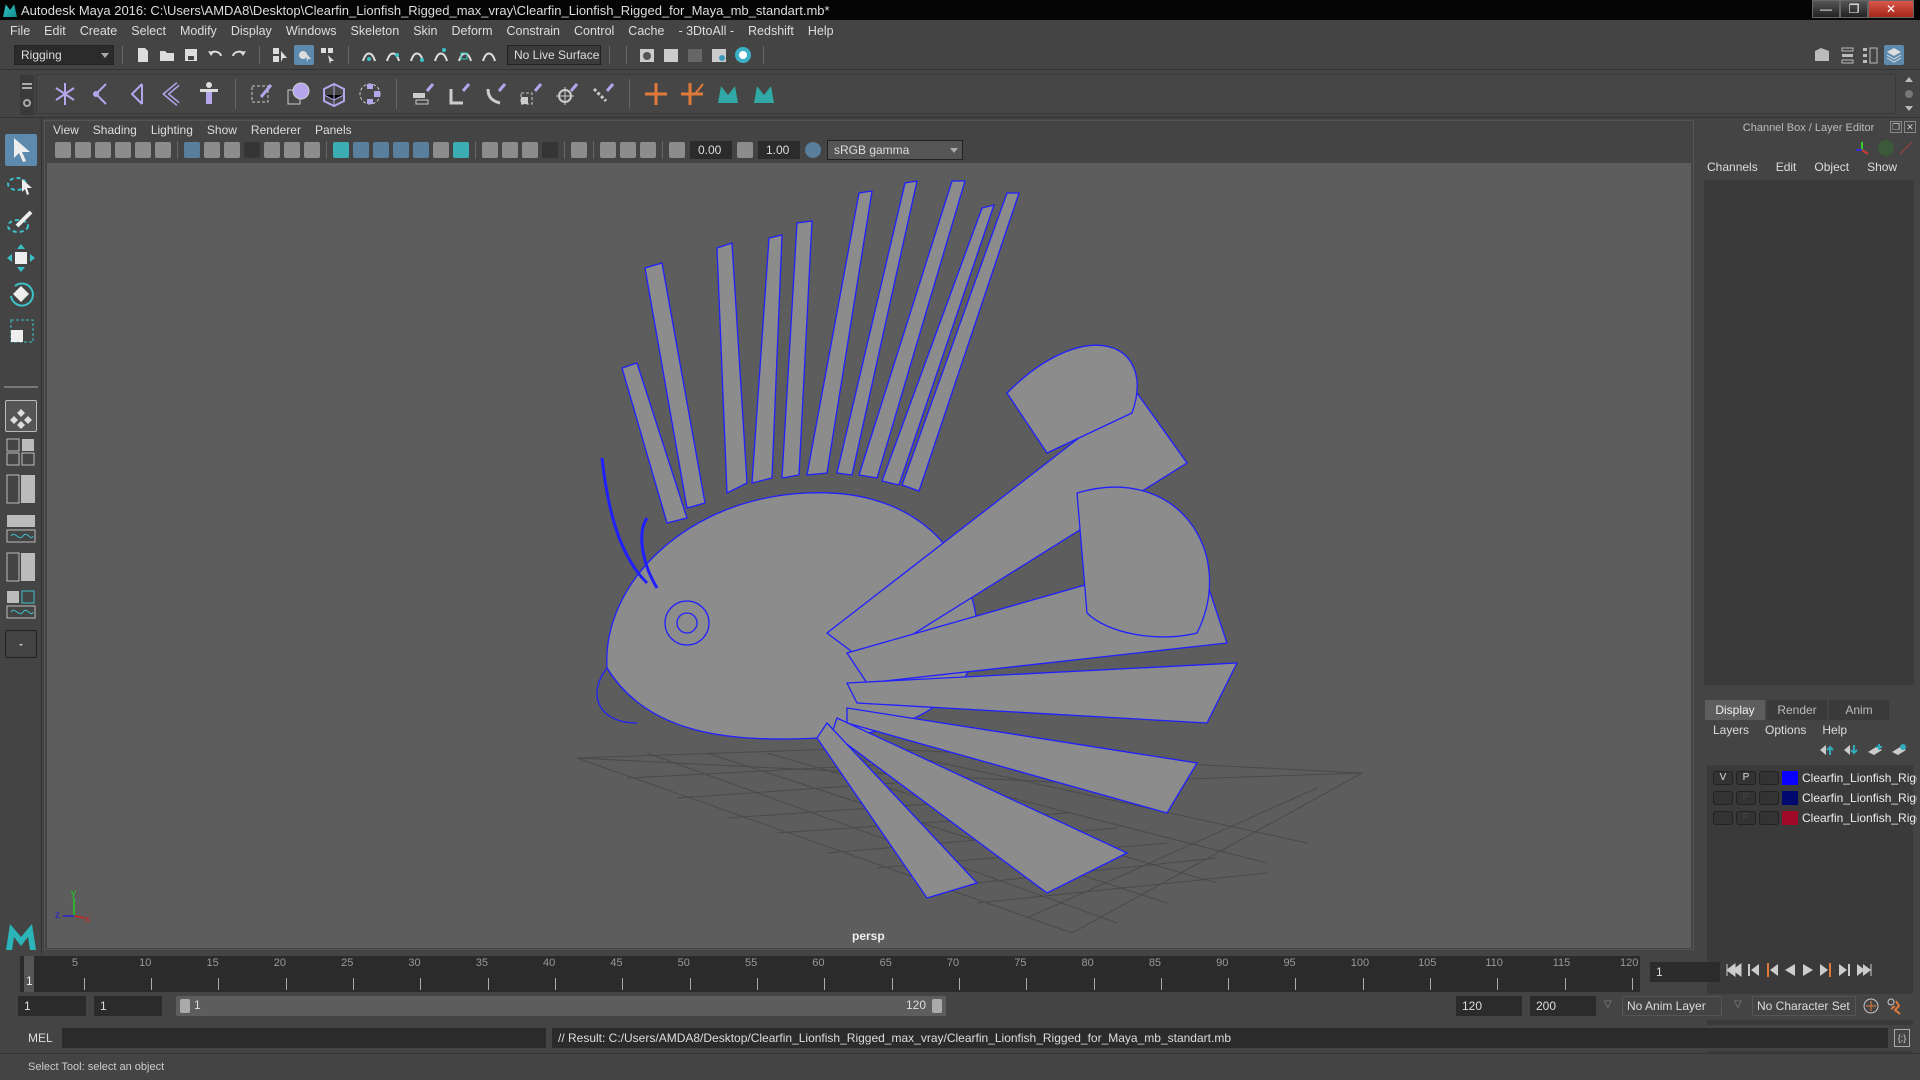  Describe the element at coordinates (1822, 55) in the screenshot. I see `modeling-toolkit-icon` at that location.